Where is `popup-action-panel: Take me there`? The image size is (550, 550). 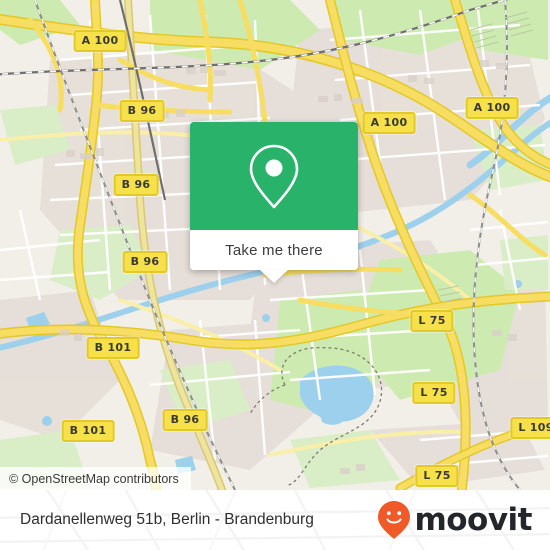 popup-action-panel: Take me there is located at coordinates (274, 256).